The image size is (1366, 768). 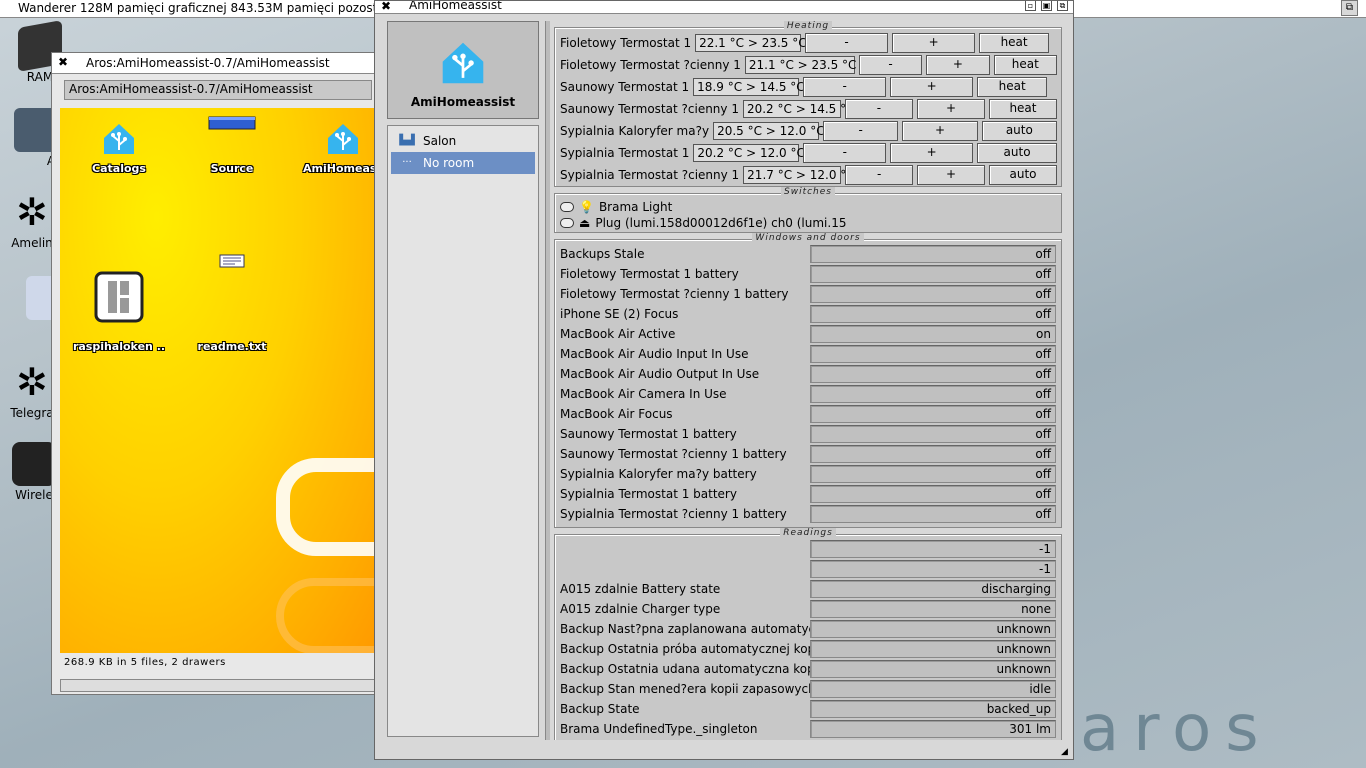 I want to click on entity-state: 301 lm, so click(x=933, y=729).